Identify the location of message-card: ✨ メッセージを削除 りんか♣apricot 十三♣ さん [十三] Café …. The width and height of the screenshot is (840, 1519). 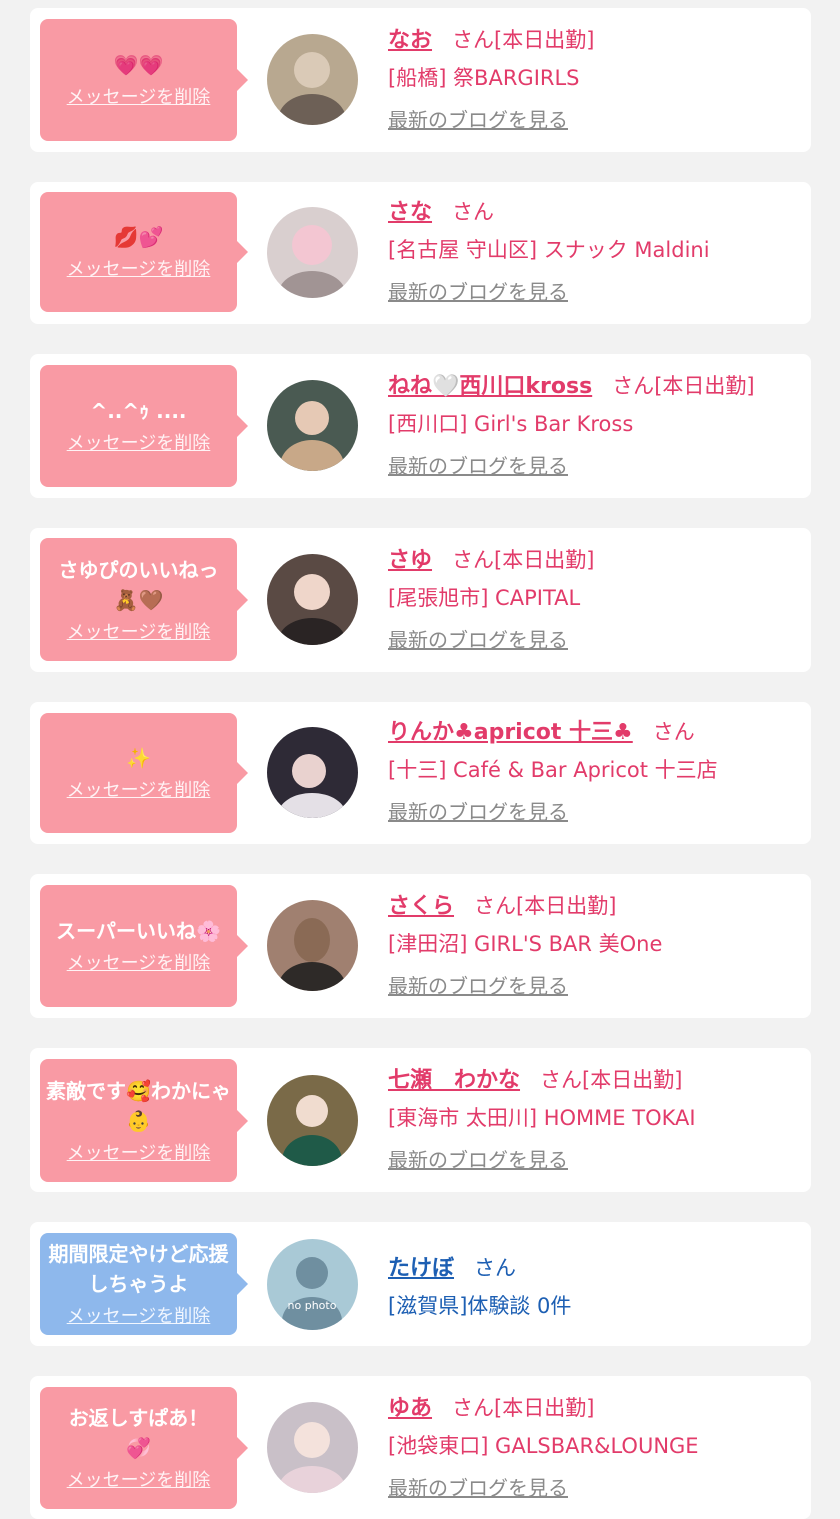
(420, 773).